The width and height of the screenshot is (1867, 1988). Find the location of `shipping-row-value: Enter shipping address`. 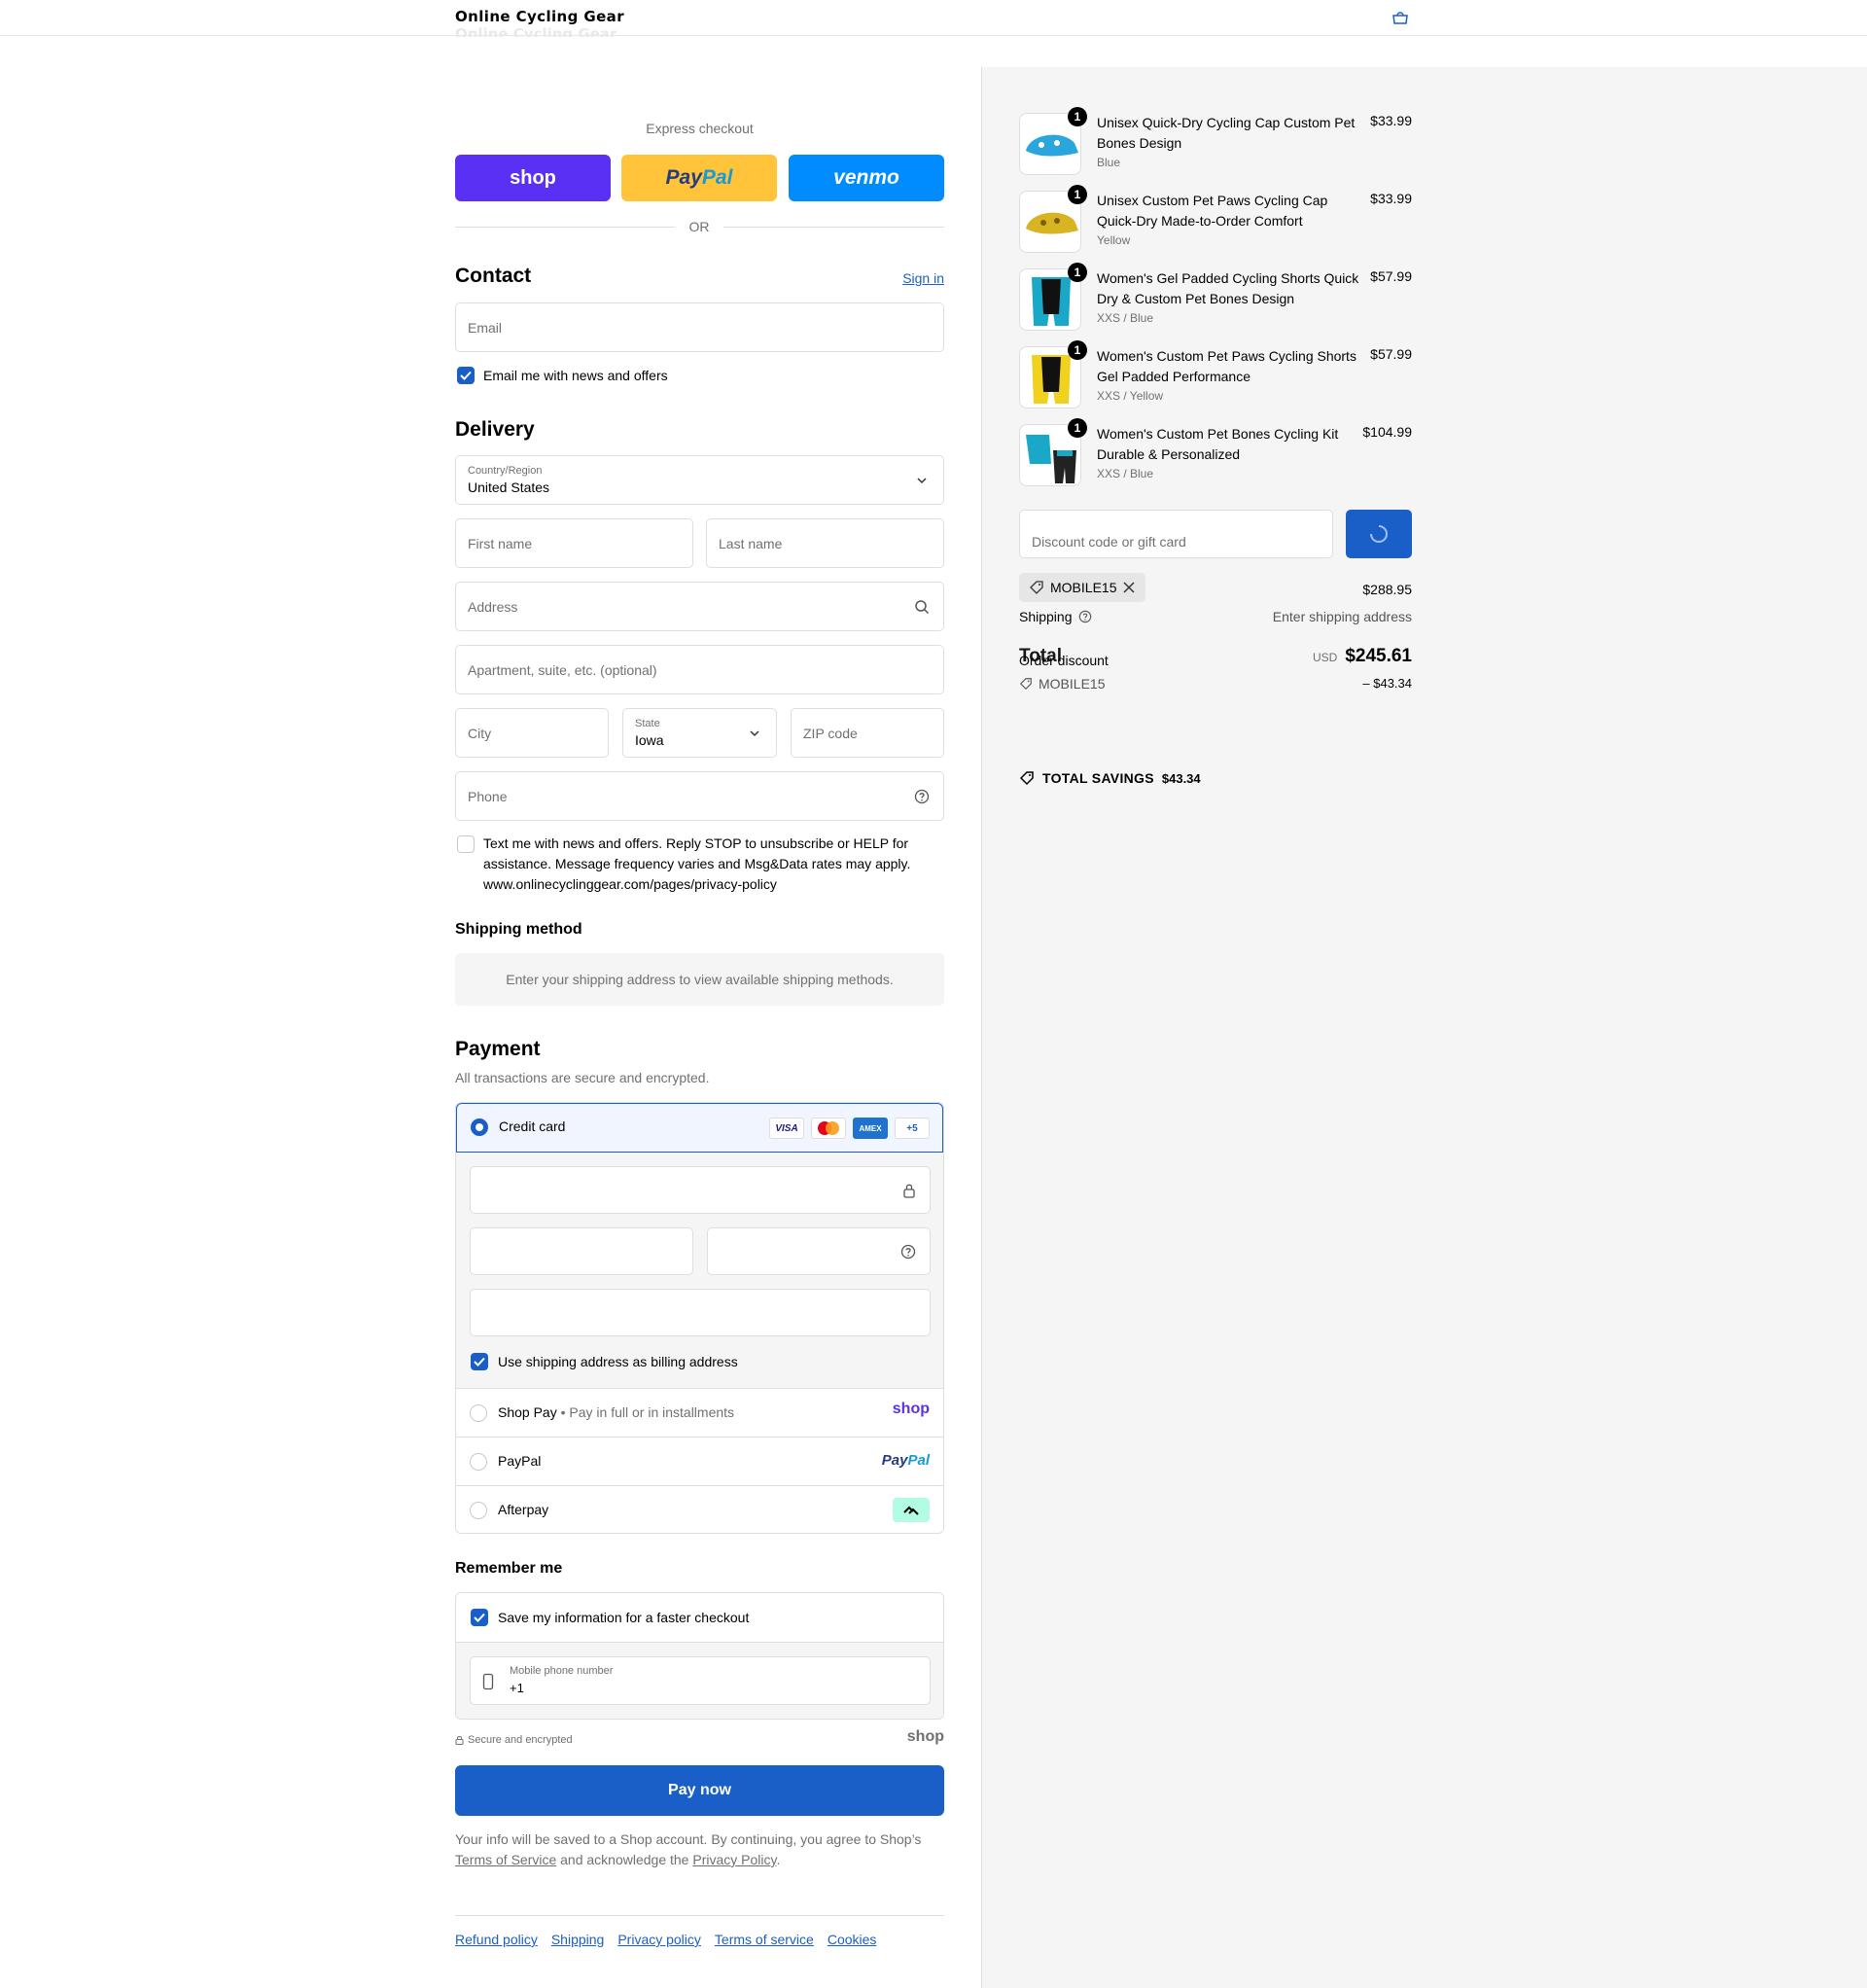

shipping-row-value: Enter shipping address is located at coordinates (1342, 616).